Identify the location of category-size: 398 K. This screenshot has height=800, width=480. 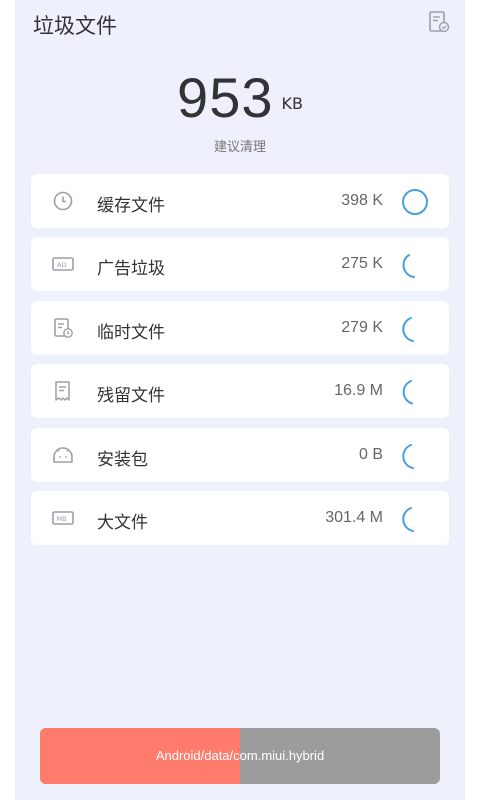
(362, 200).